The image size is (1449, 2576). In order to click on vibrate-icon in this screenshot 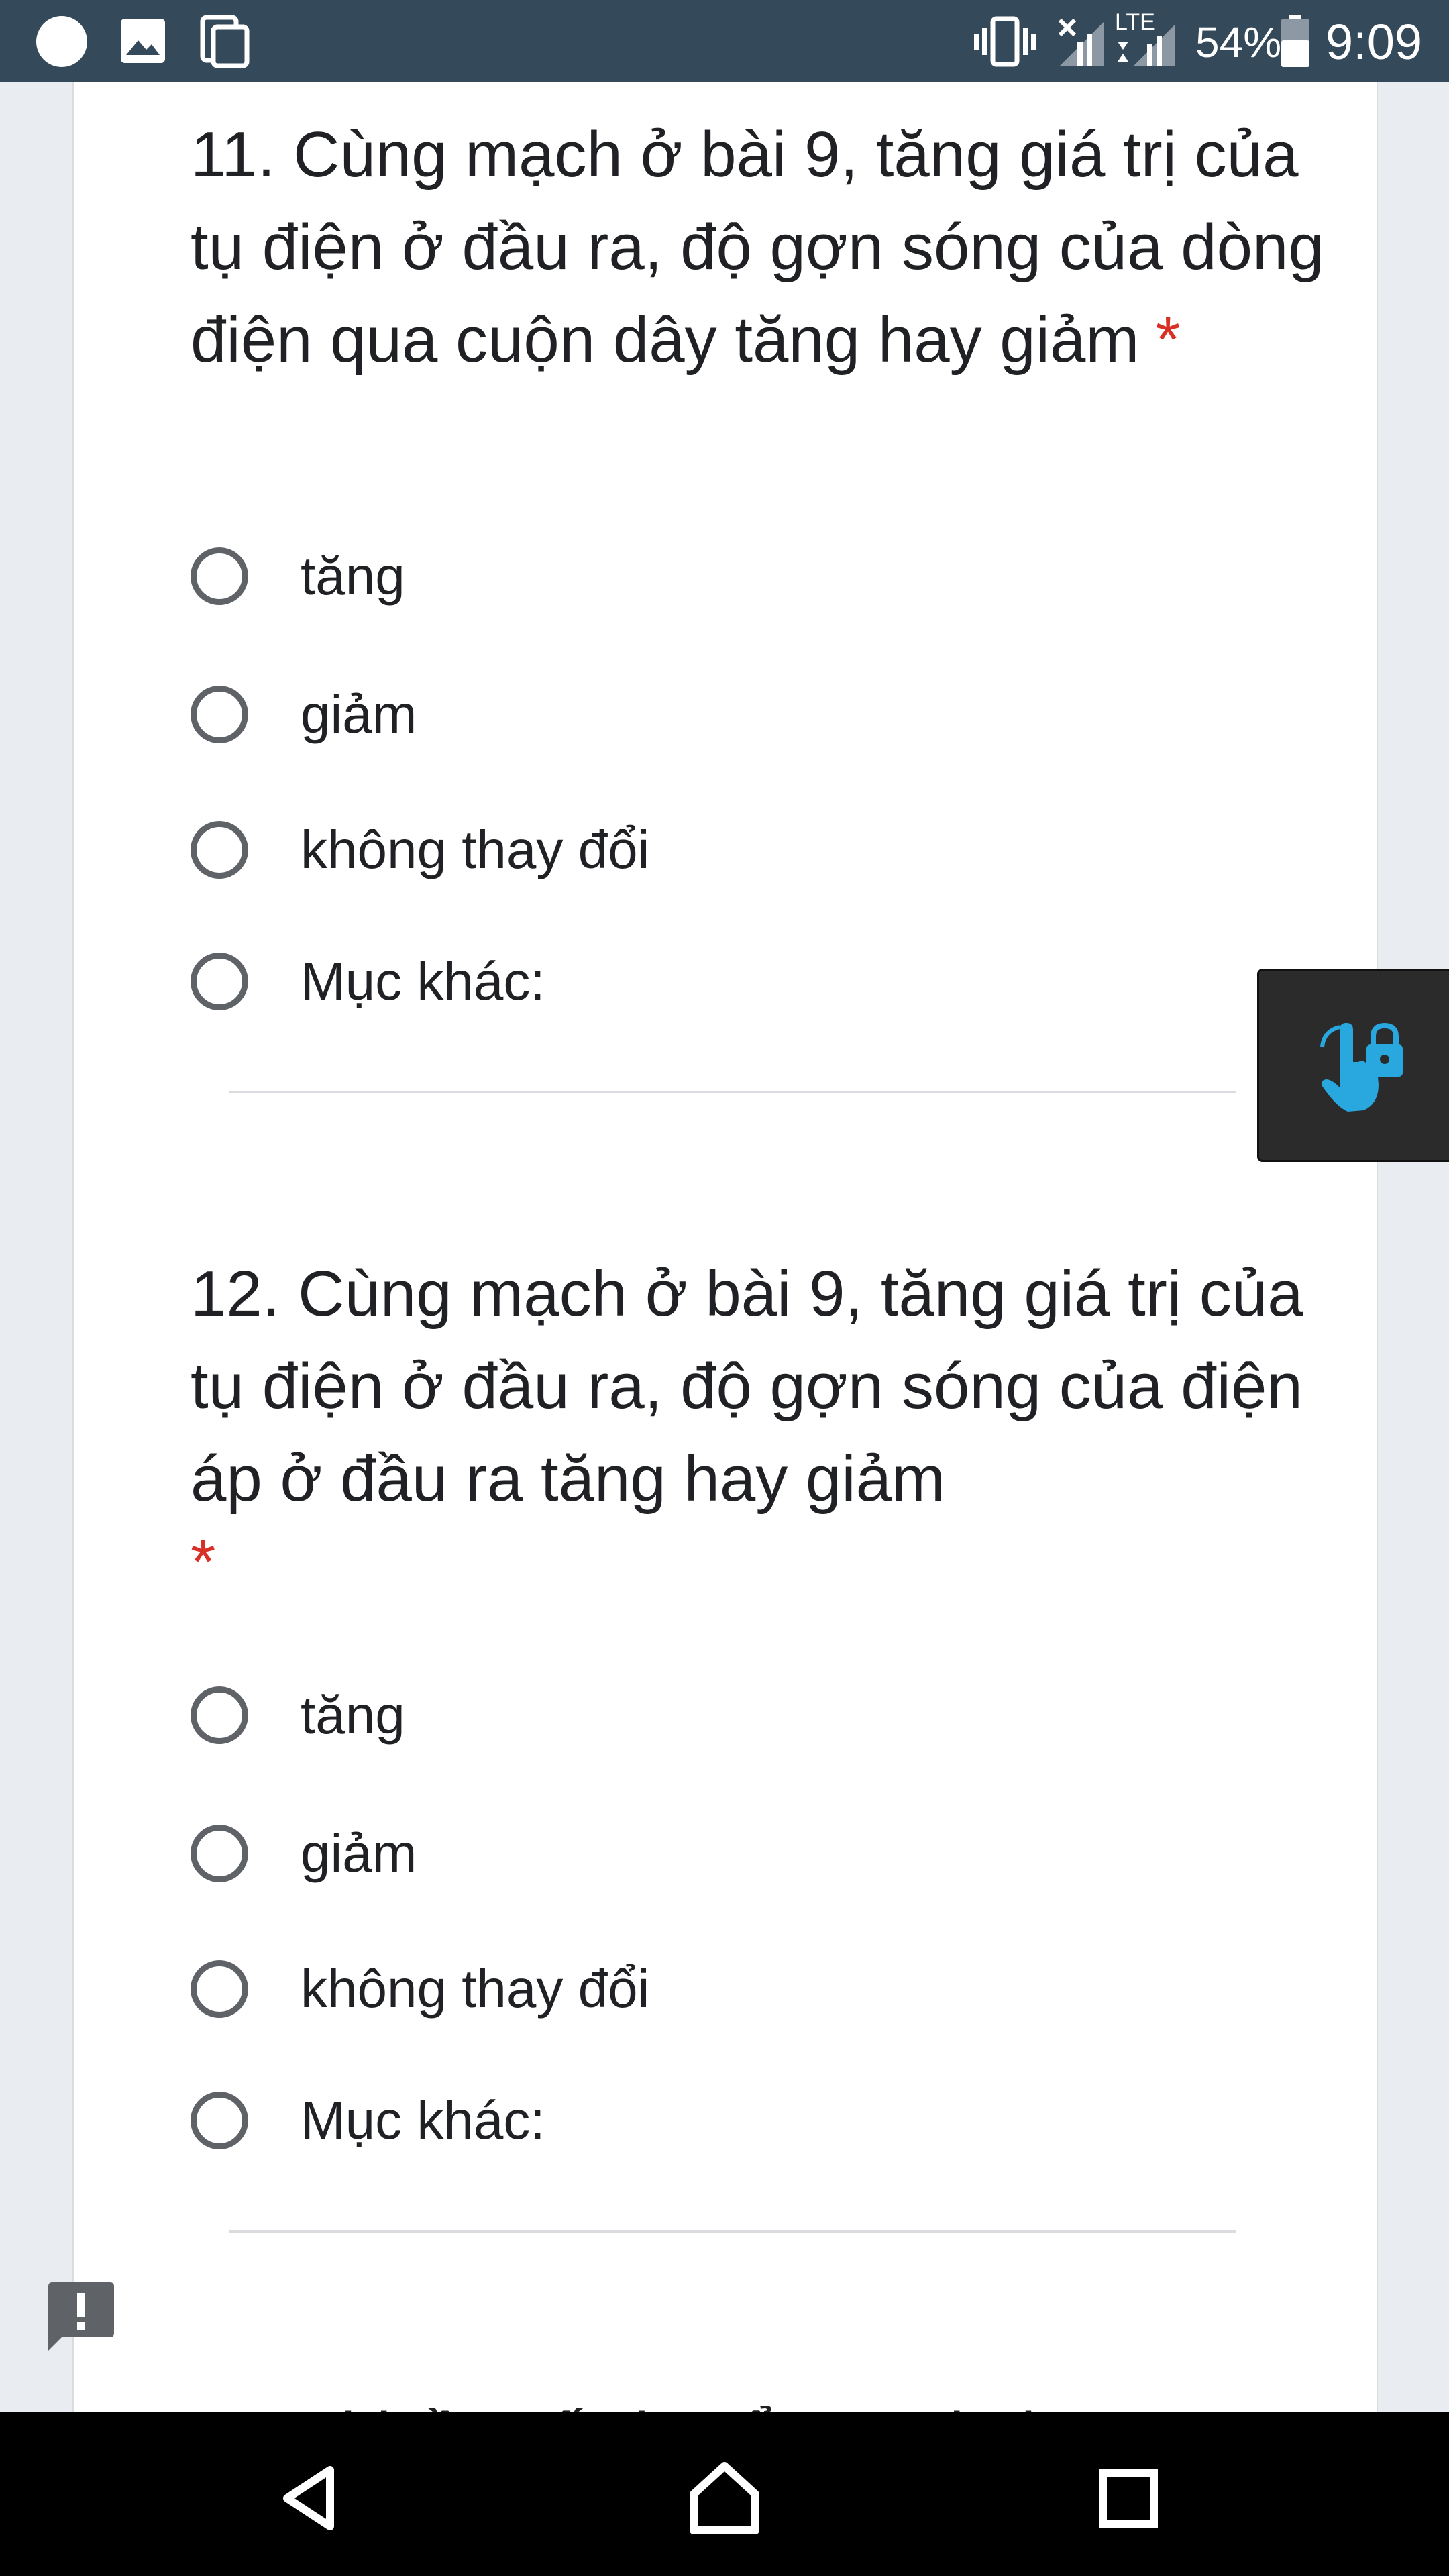, I will do `click(1005, 41)`.